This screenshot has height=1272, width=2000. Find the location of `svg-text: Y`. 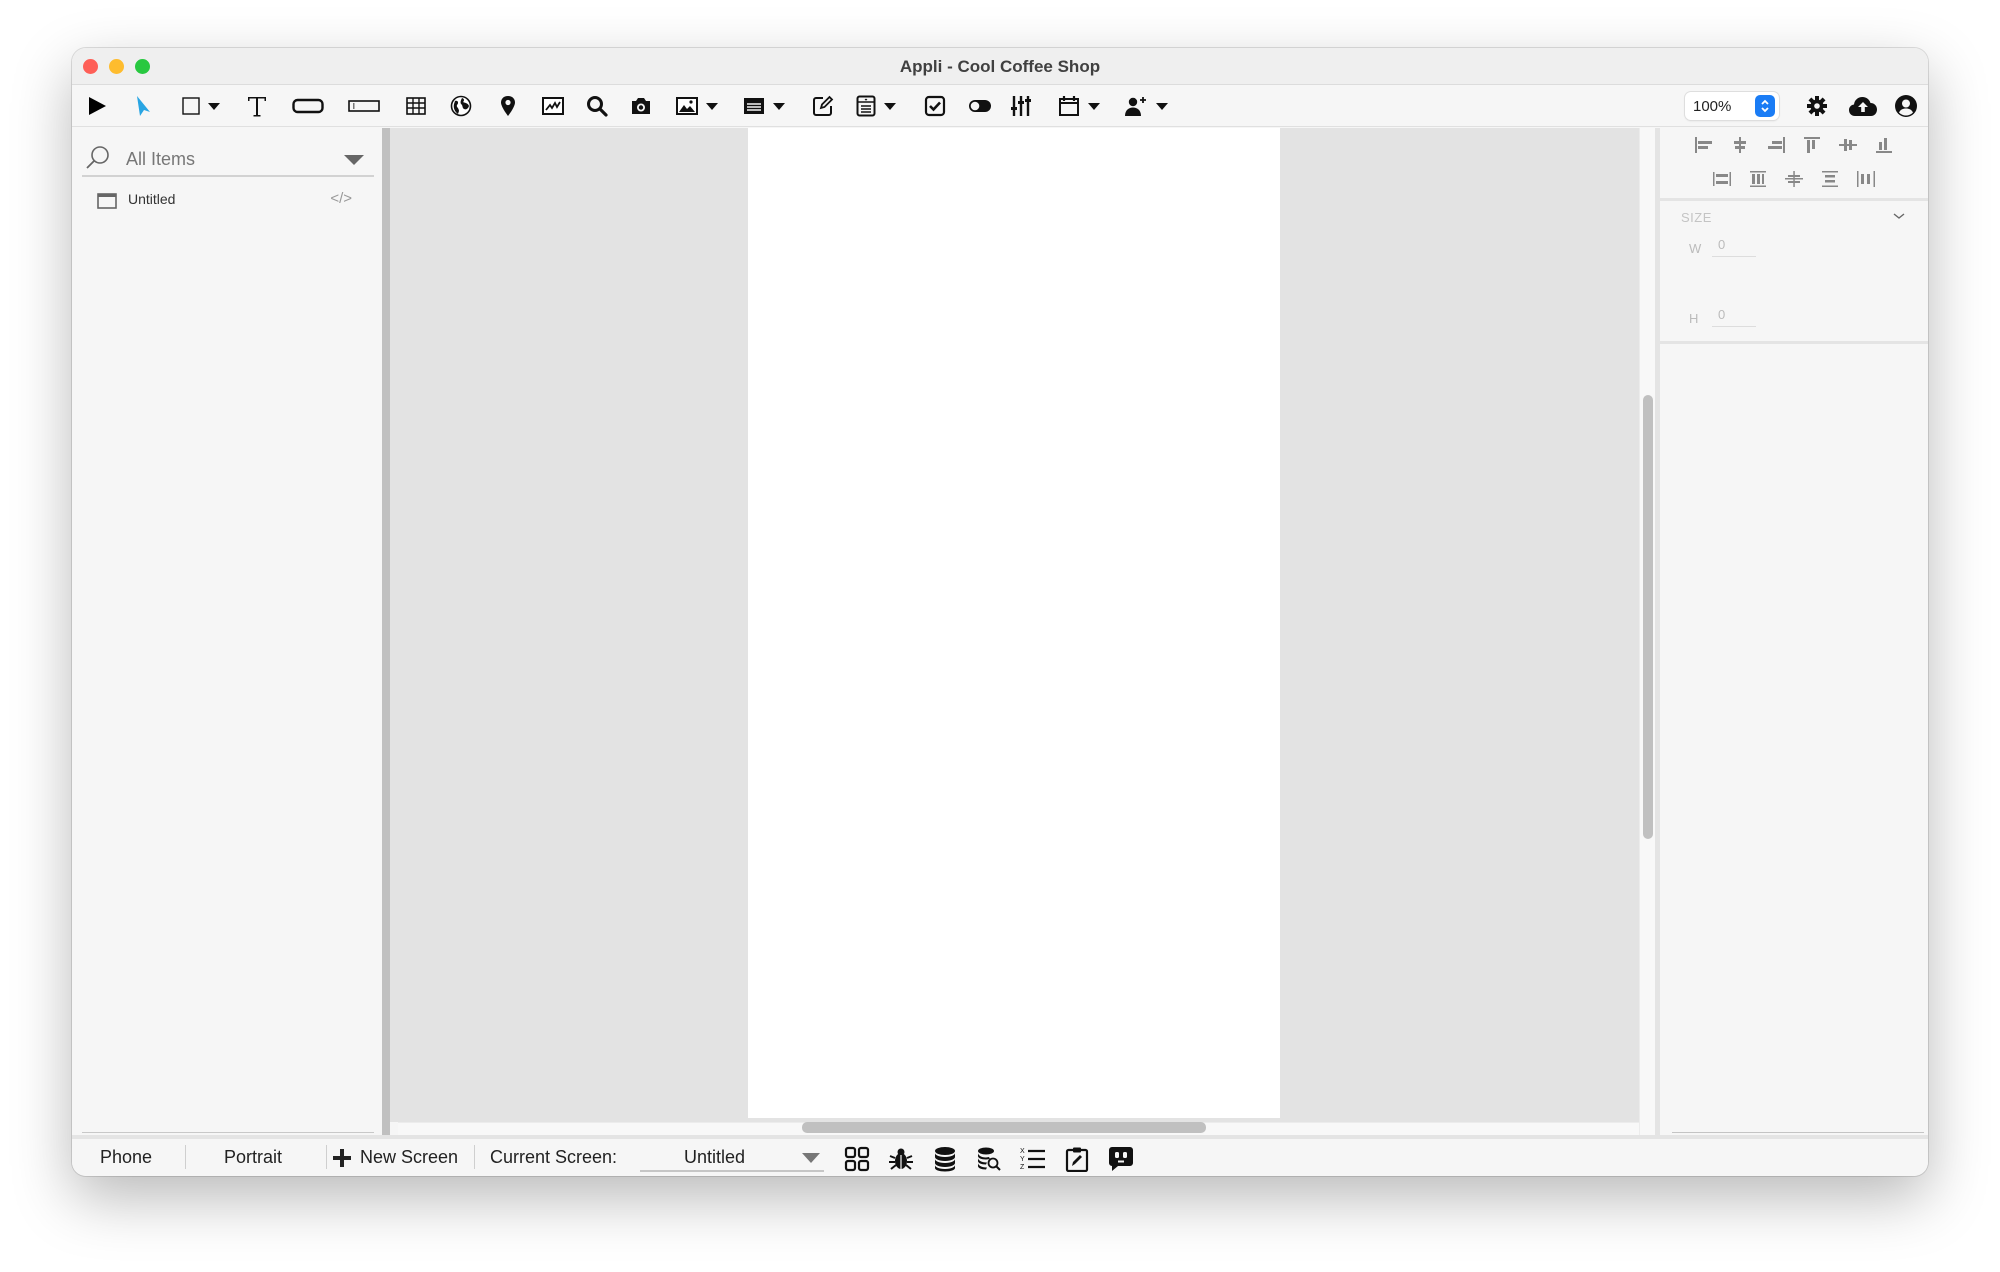

svg-text: Y is located at coordinates (1022, 1159).